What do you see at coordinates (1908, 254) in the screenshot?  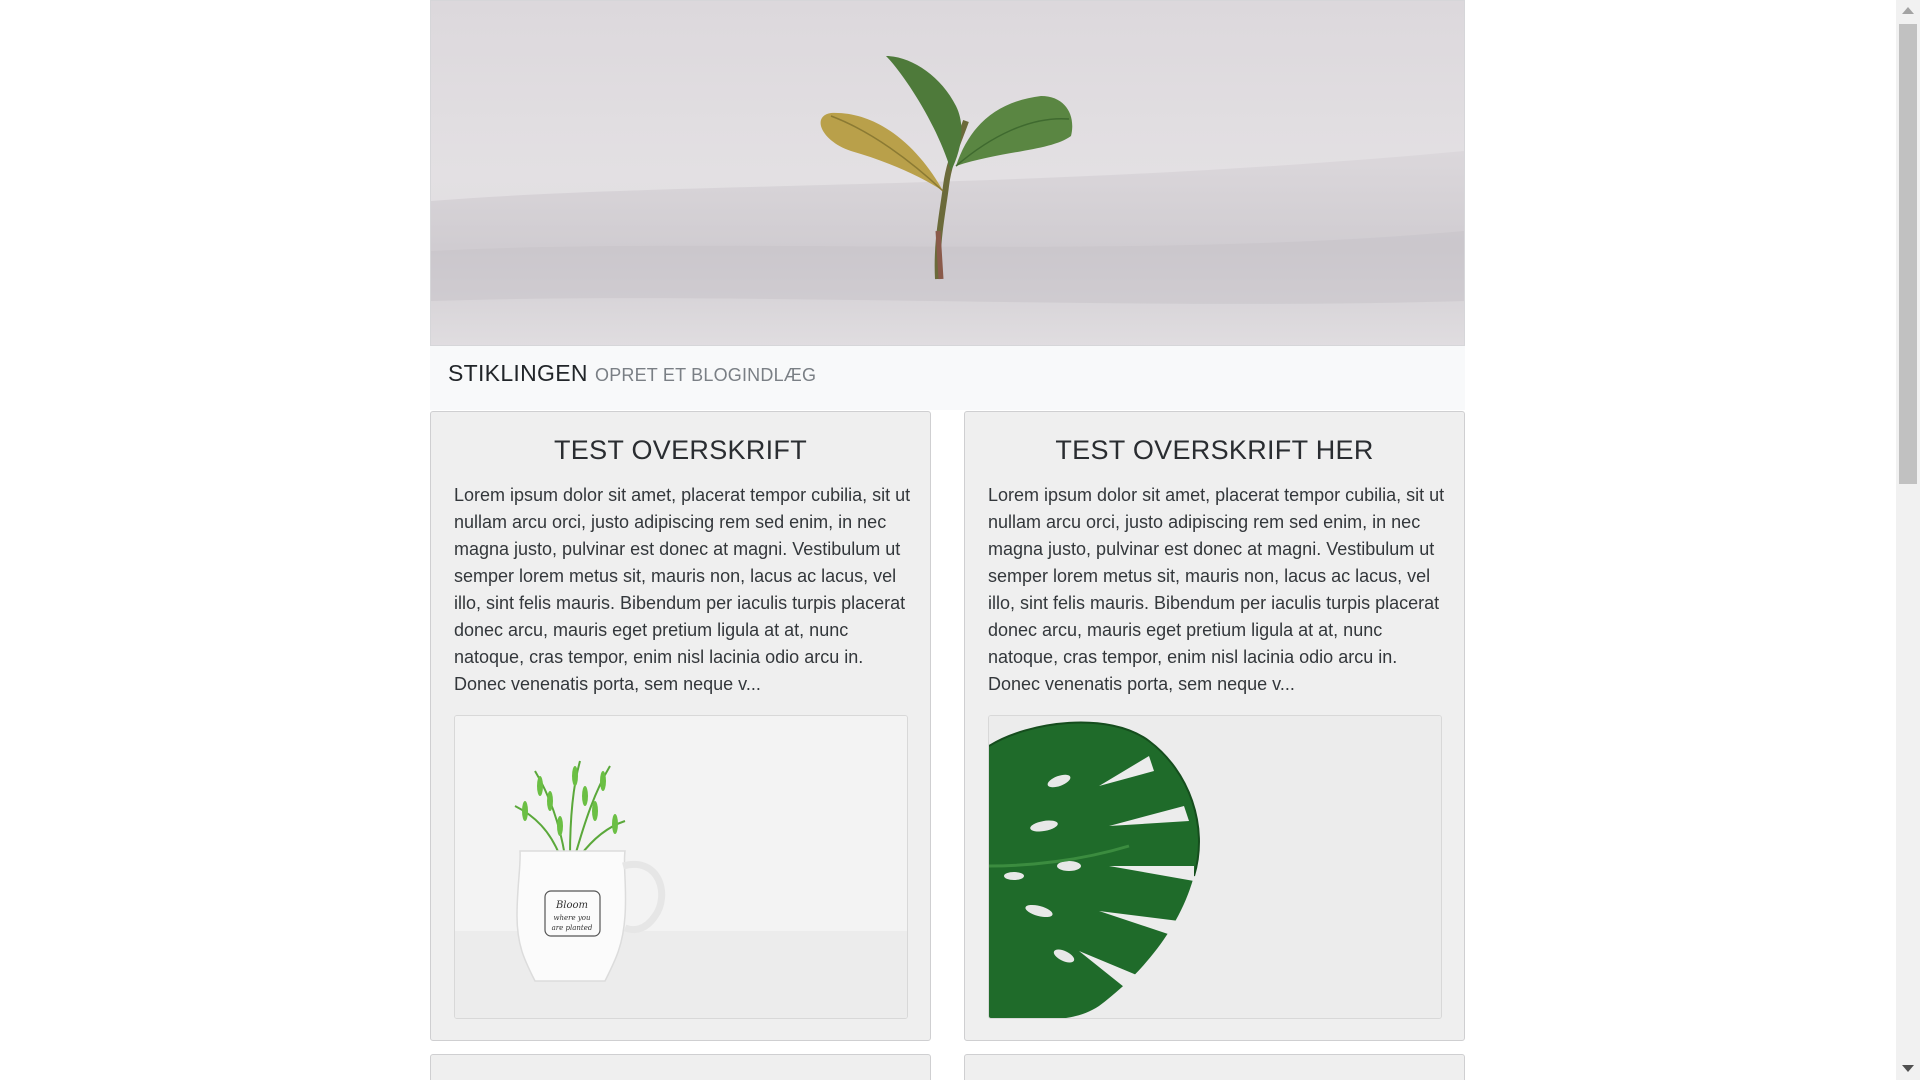 I see `scrollbar-thumb` at bounding box center [1908, 254].